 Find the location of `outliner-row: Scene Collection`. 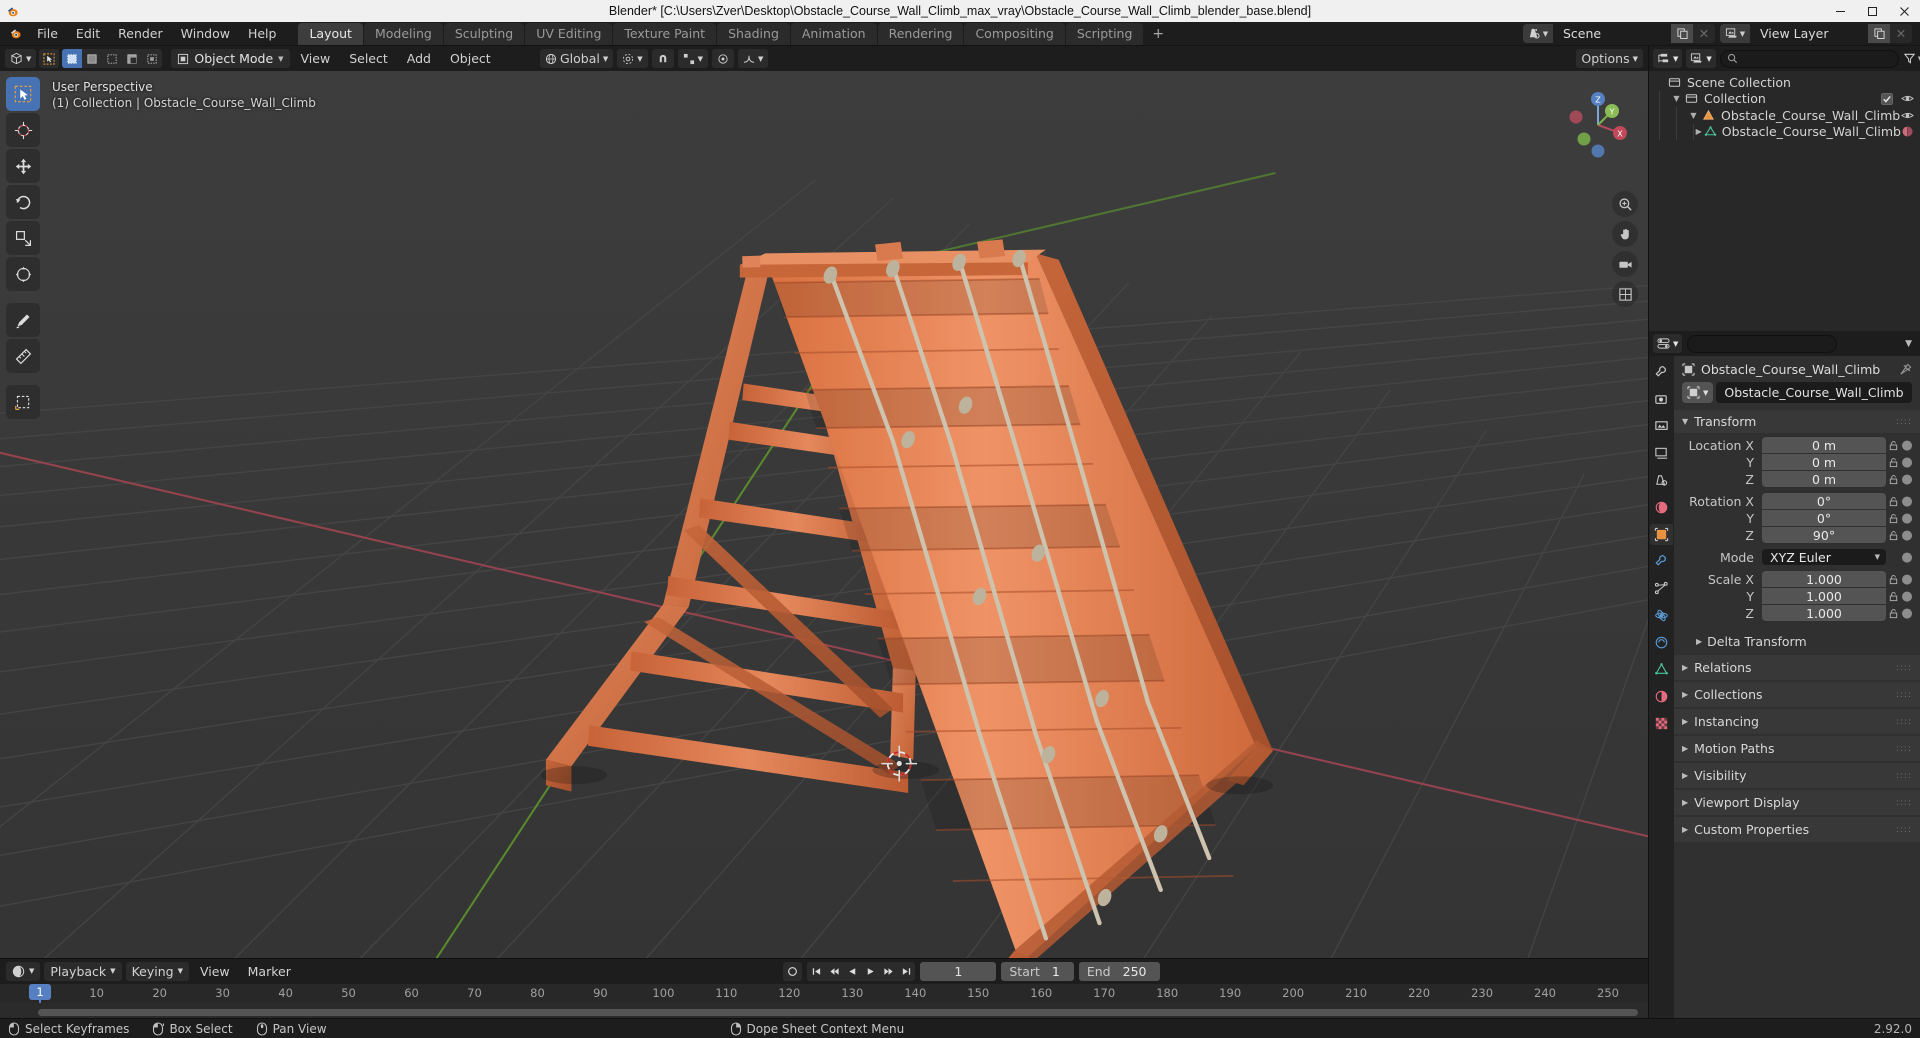

outliner-row: Scene Collection is located at coordinates (1784, 82).